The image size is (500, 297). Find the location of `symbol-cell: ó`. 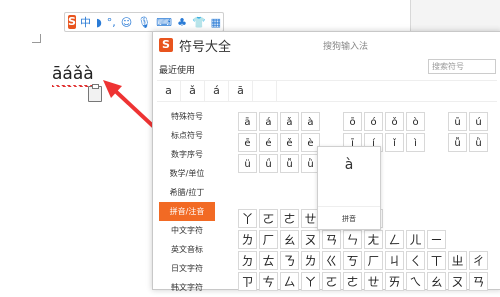

symbol-cell: ó is located at coordinates (373, 121).